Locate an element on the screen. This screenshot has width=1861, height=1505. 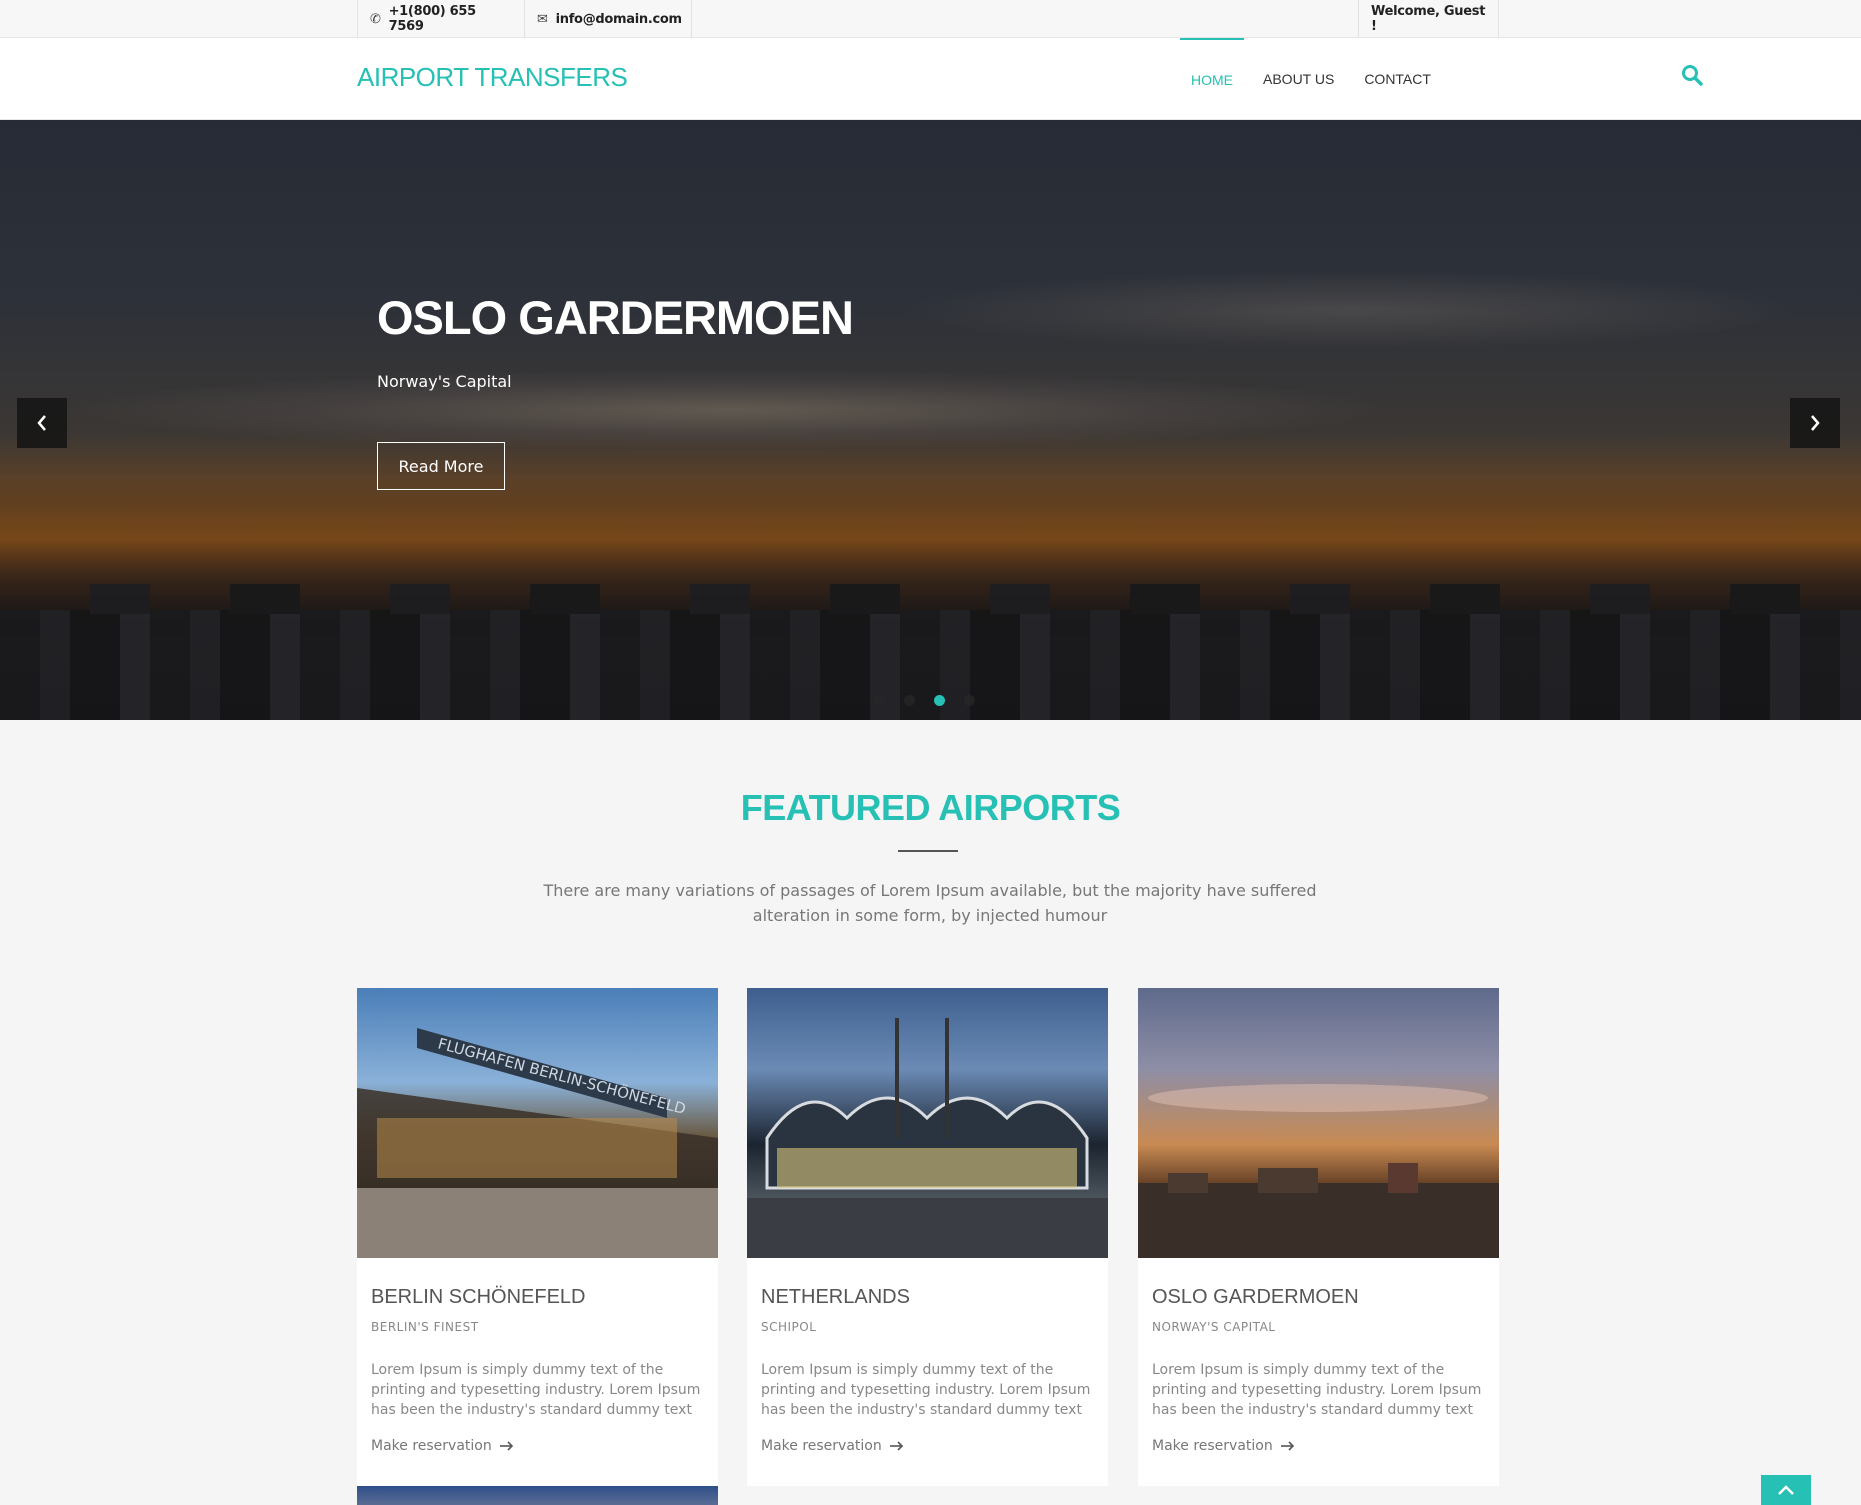
hero-title: OSLO GARDERMOEN is located at coordinates (615, 317).